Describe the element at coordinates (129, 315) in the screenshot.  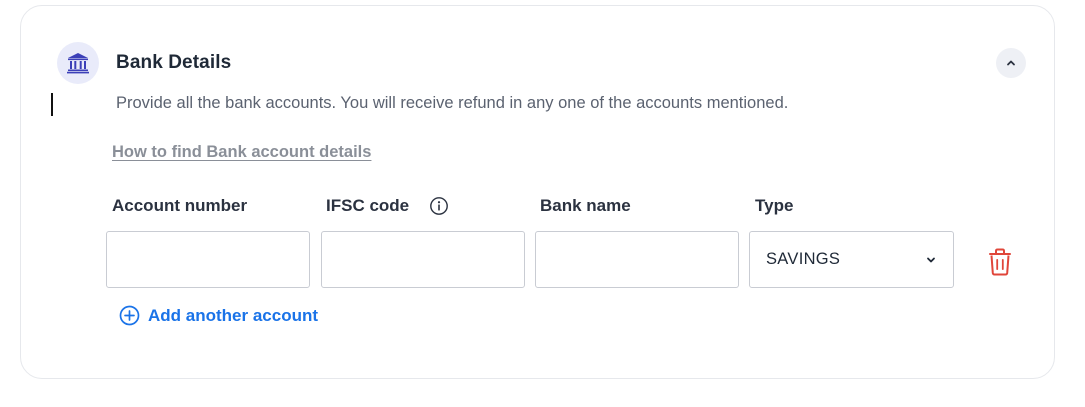
I see `plus-circle-icon` at that location.